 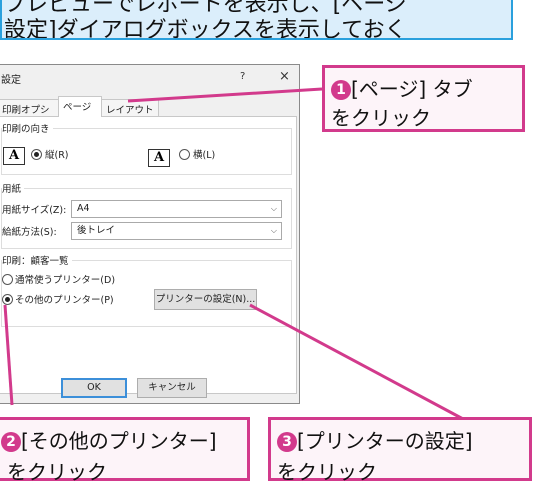 I want to click on callout-3-line2: をクリック, so click(x=327, y=472).